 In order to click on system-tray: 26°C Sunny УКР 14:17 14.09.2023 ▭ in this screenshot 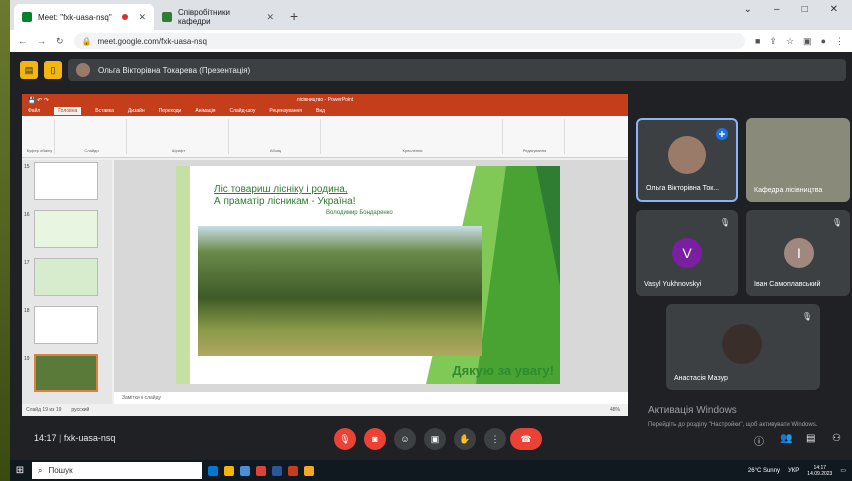, I will do `click(800, 471)`.